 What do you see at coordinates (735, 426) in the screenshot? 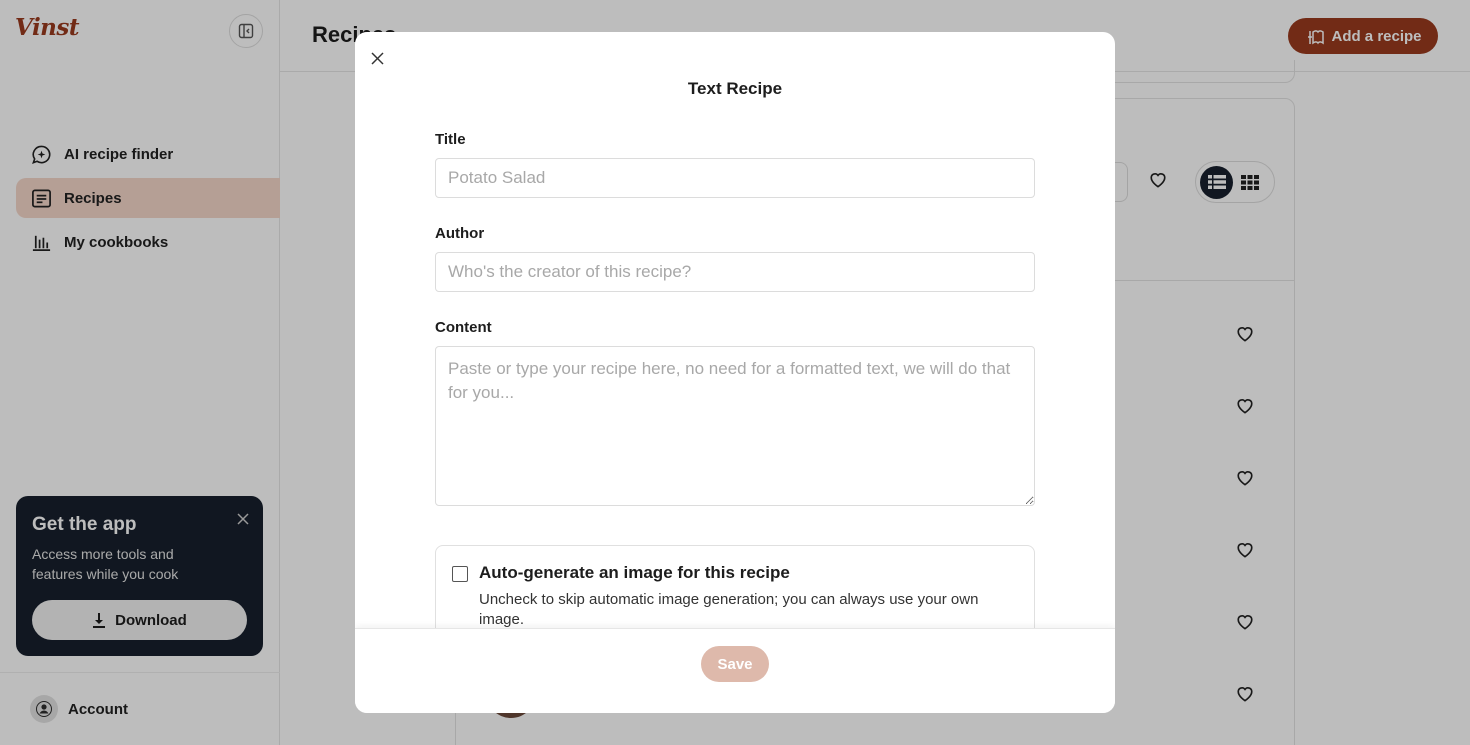
I see `content-textarea` at bounding box center [735, 426].